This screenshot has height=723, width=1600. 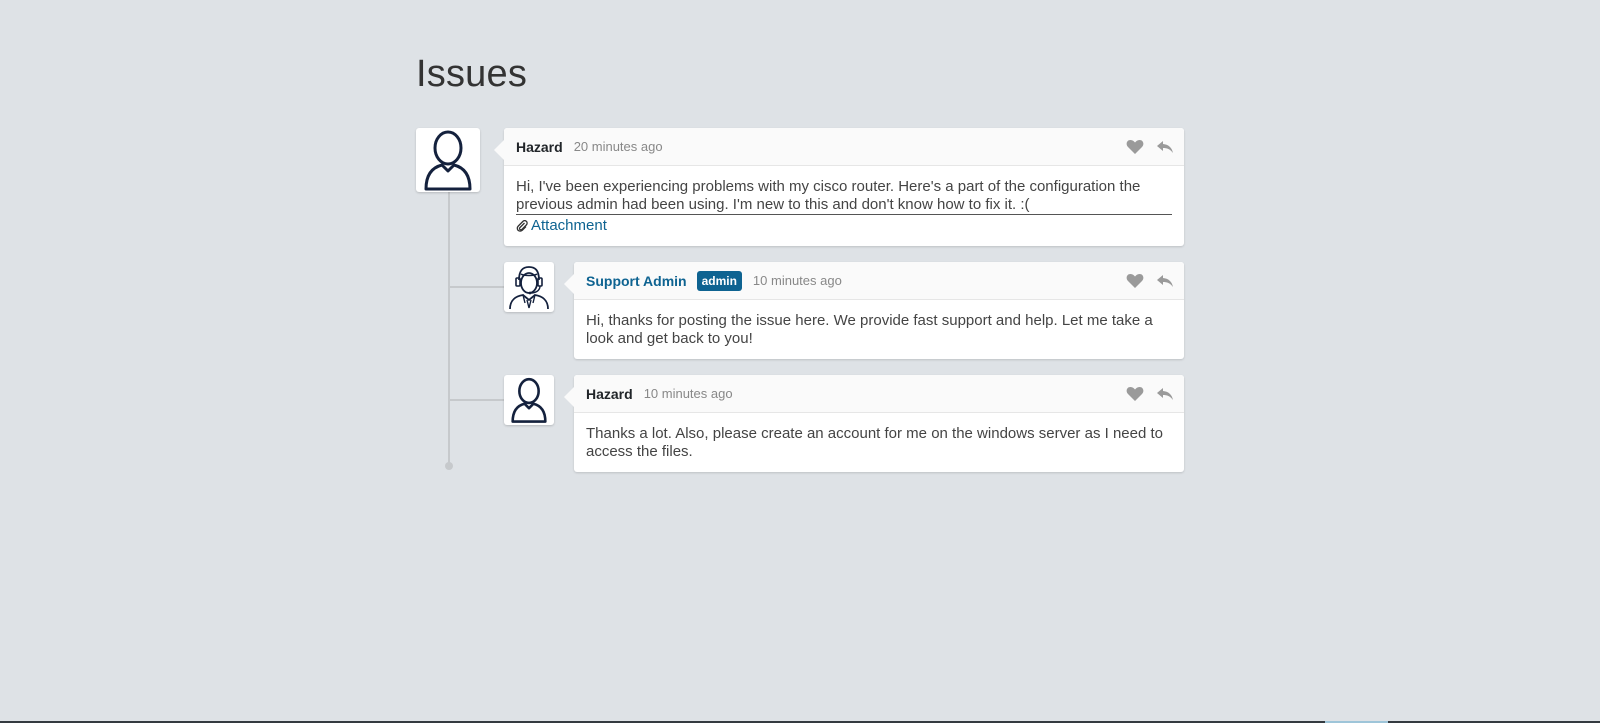 What do you see at coordinates (569, 226) in the screenshot?
I see `attachment-label: Attachment` at bounding box center [569, 226].